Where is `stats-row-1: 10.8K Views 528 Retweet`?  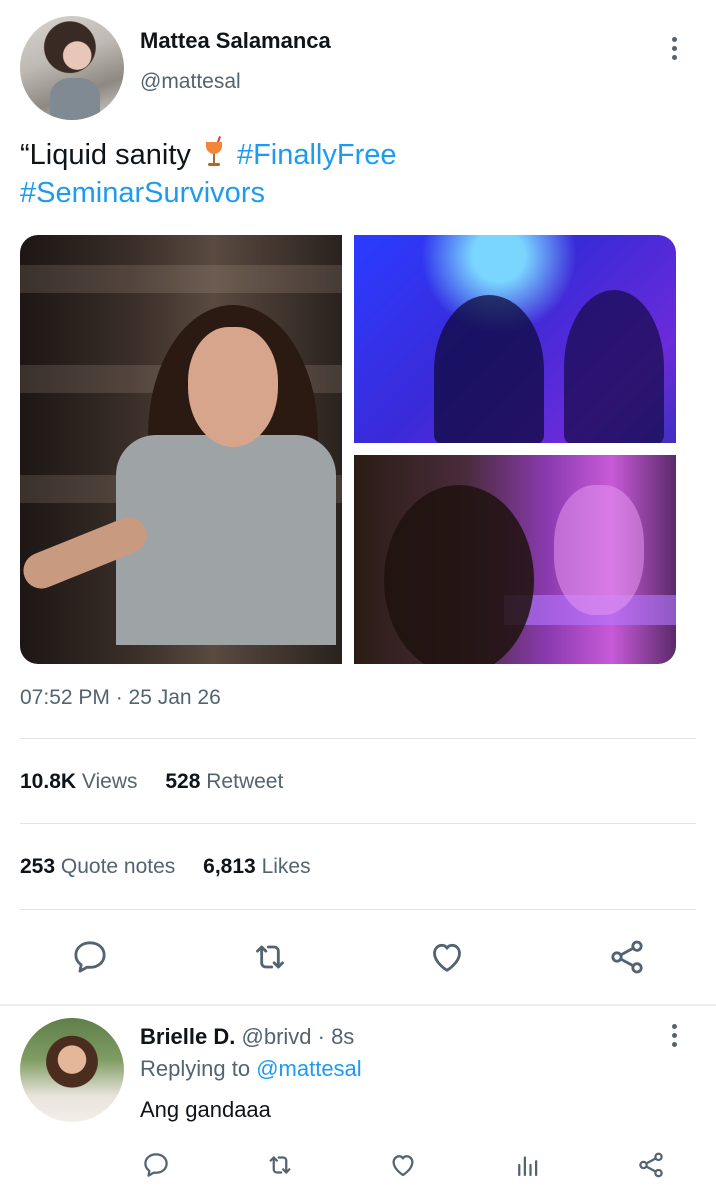
stats-row-1: 10.8K Views 528 Retweet is located at coordinates (162, 782).